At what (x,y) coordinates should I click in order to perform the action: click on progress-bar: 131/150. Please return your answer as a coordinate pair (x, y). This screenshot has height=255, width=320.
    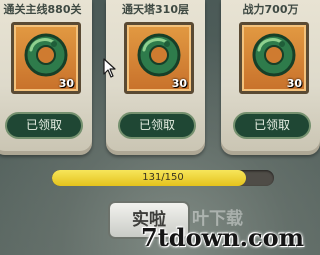
    Looking at the image, I should click on (163, 178).